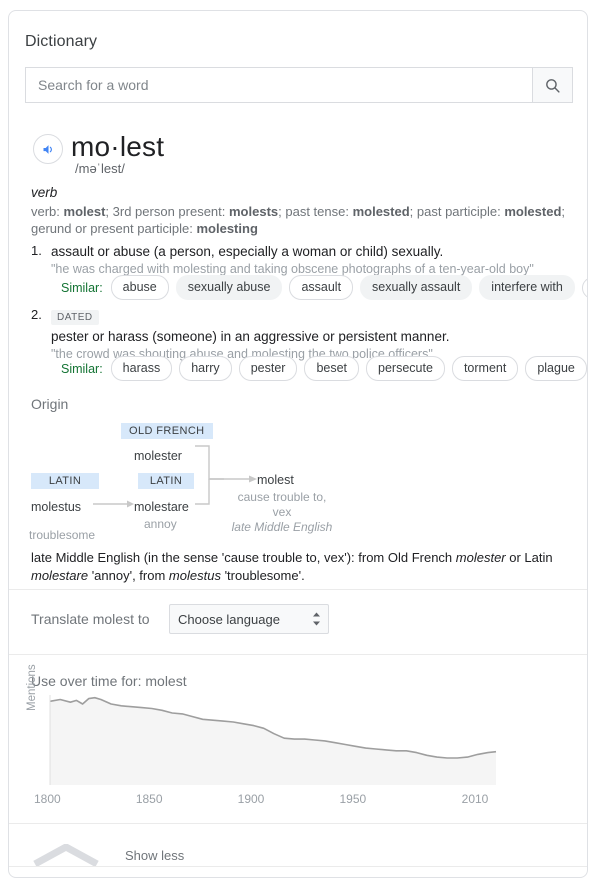 Image resolution: width=596 pixels, height=888 pixels. What do you see at coordinates (36, 250) in the screenshot?
I see `sense-number: 1.` at bounding box center [36, 250].